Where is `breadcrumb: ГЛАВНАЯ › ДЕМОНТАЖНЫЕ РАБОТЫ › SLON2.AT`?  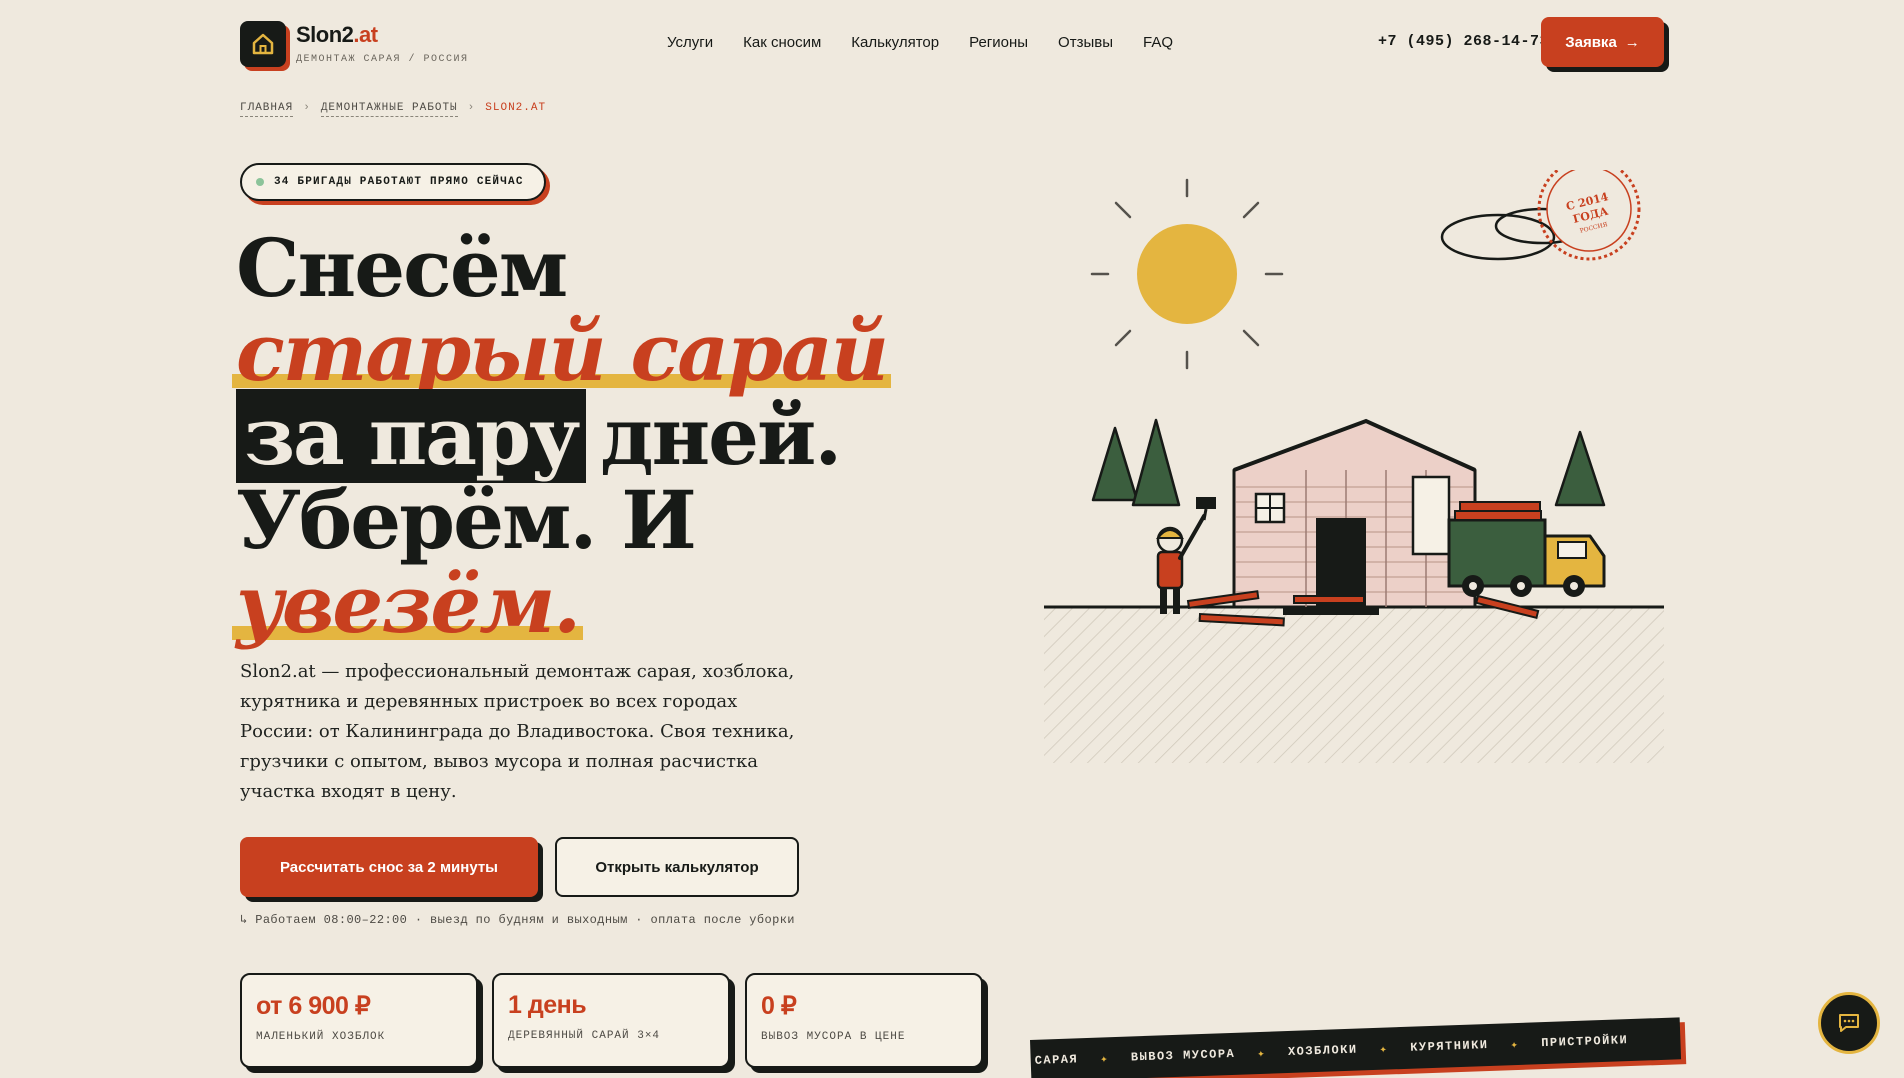 breadcrumb: ГЛАВНАЯ › ДЕМОНТАЖНЫЕ РАБОТЫ › SLON2.AT is located at coordinates (393, 109).